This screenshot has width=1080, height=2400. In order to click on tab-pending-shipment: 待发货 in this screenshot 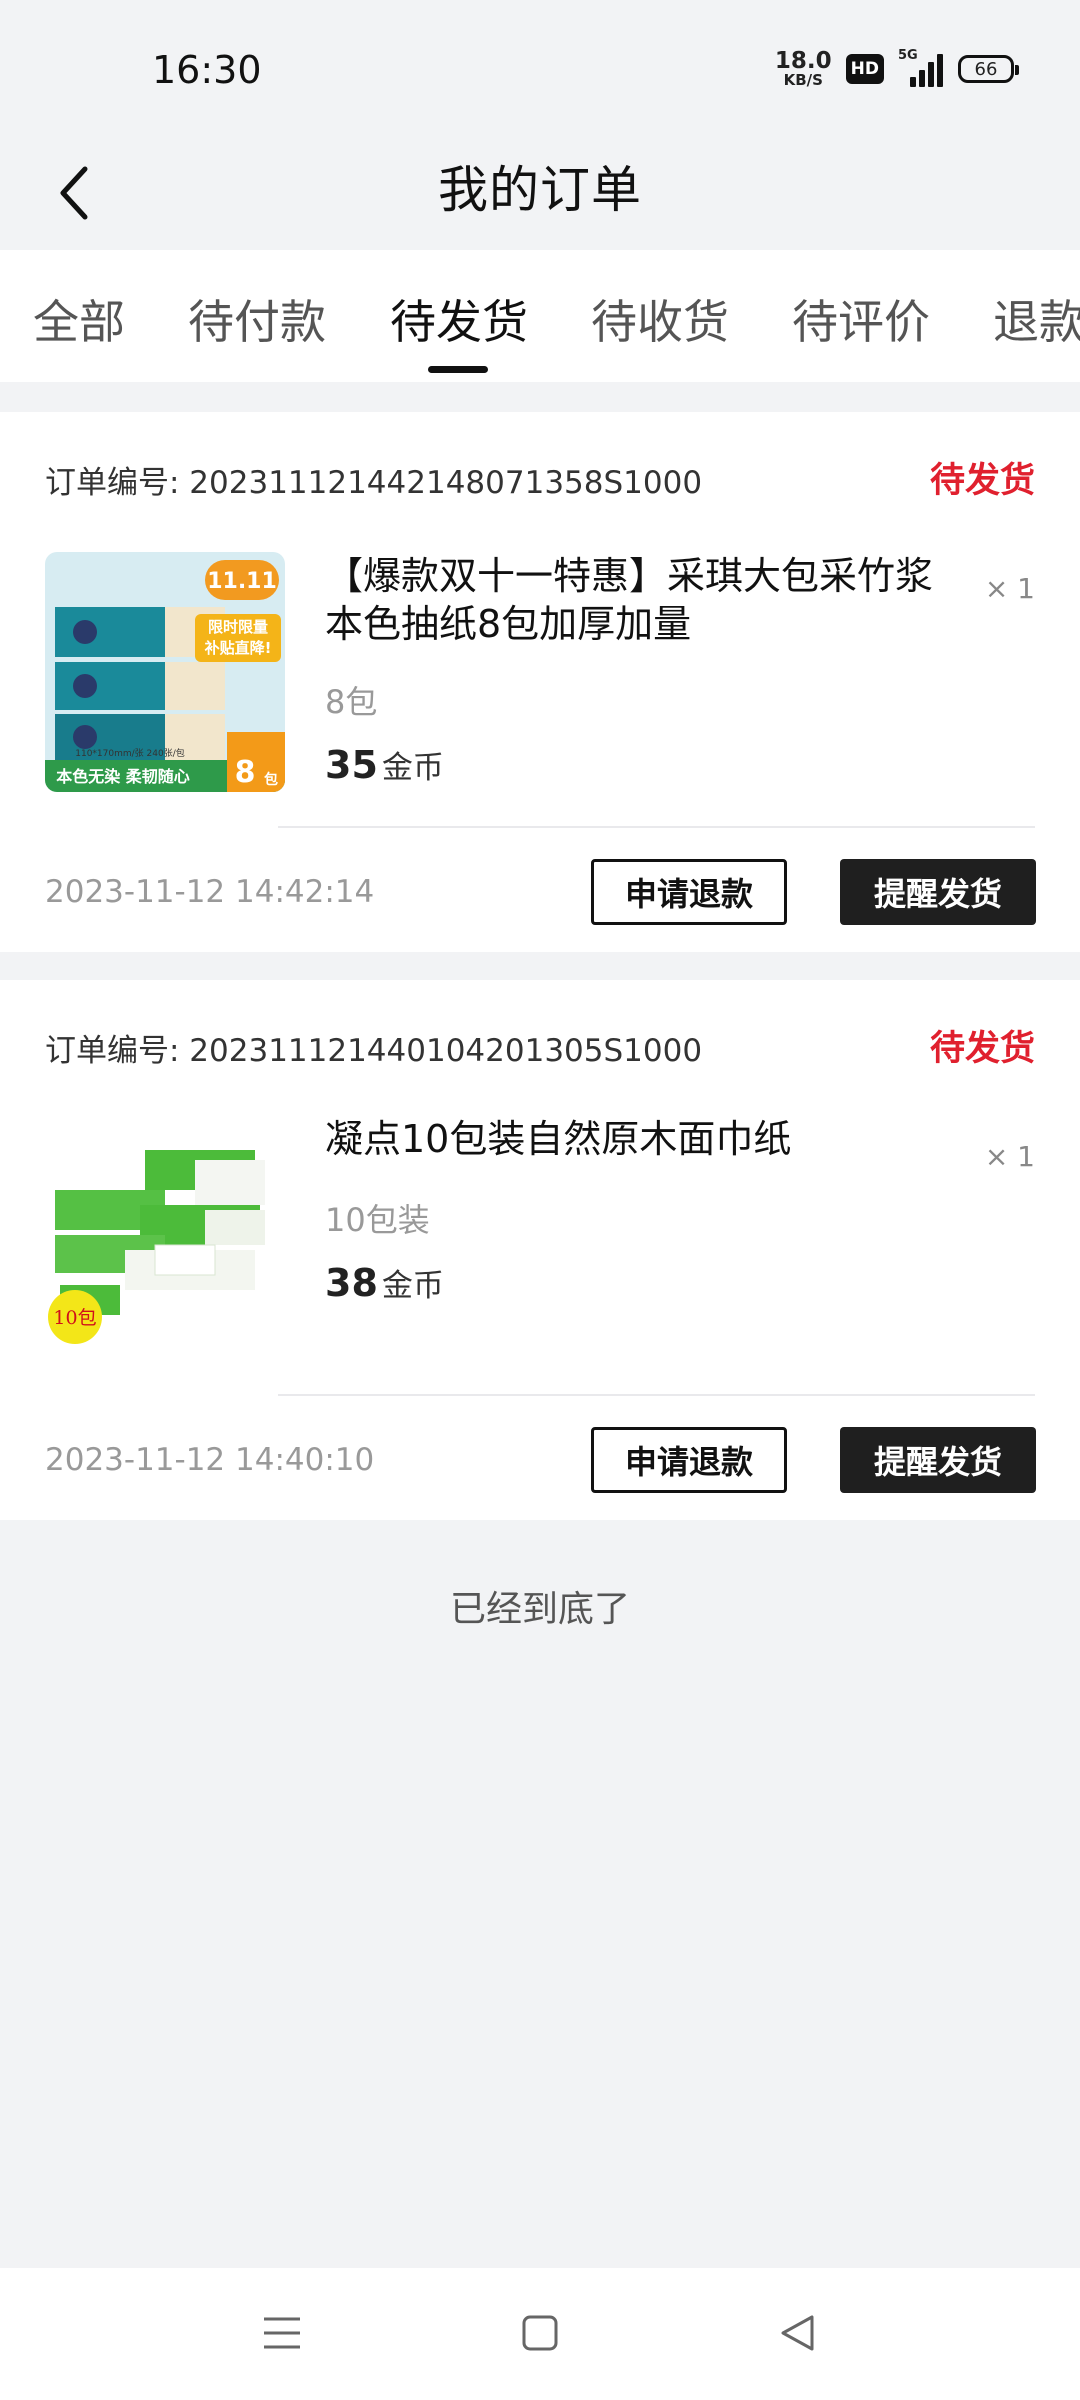, I will do `click(459, 319)`.